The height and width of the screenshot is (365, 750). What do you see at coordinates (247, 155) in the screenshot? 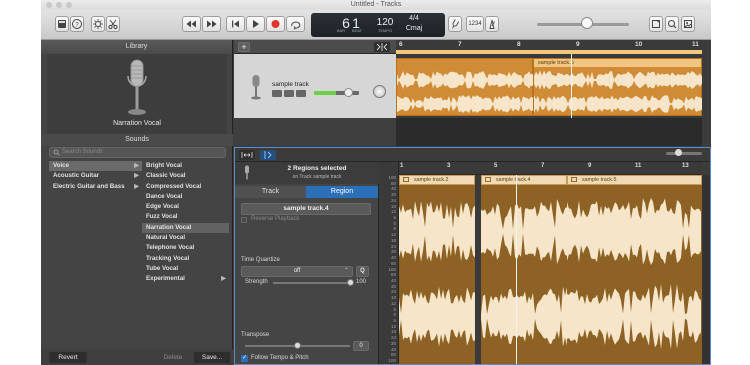
I see `flex-button` at bounding box center [247, 155].